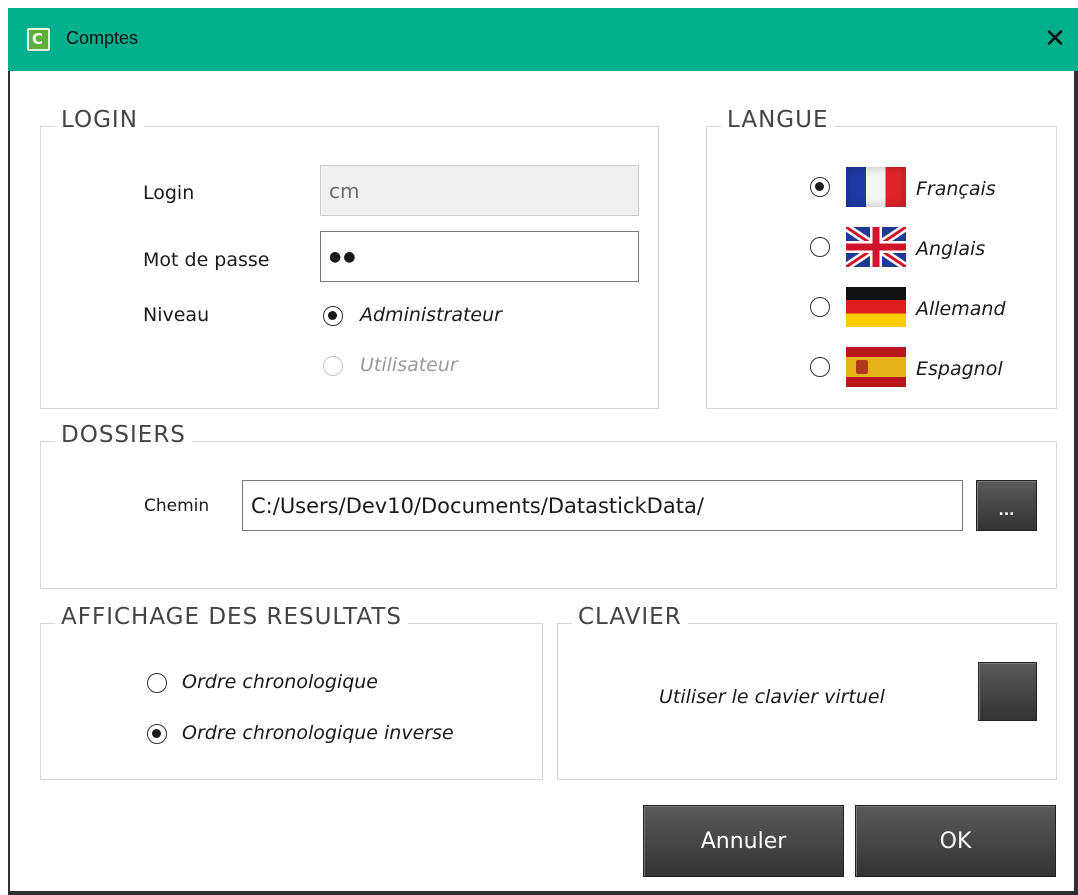 This screenshot has height=895, width=1078. I want to click on cancel-button: Annuler, so click(743, 841).